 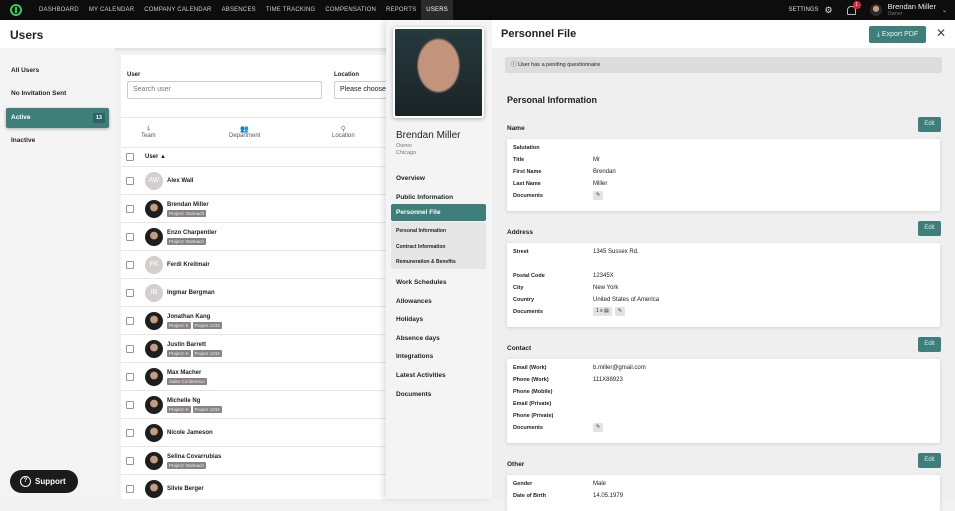 I want to click on table-row: Nicole Jameson, so click(x=256, y=432).